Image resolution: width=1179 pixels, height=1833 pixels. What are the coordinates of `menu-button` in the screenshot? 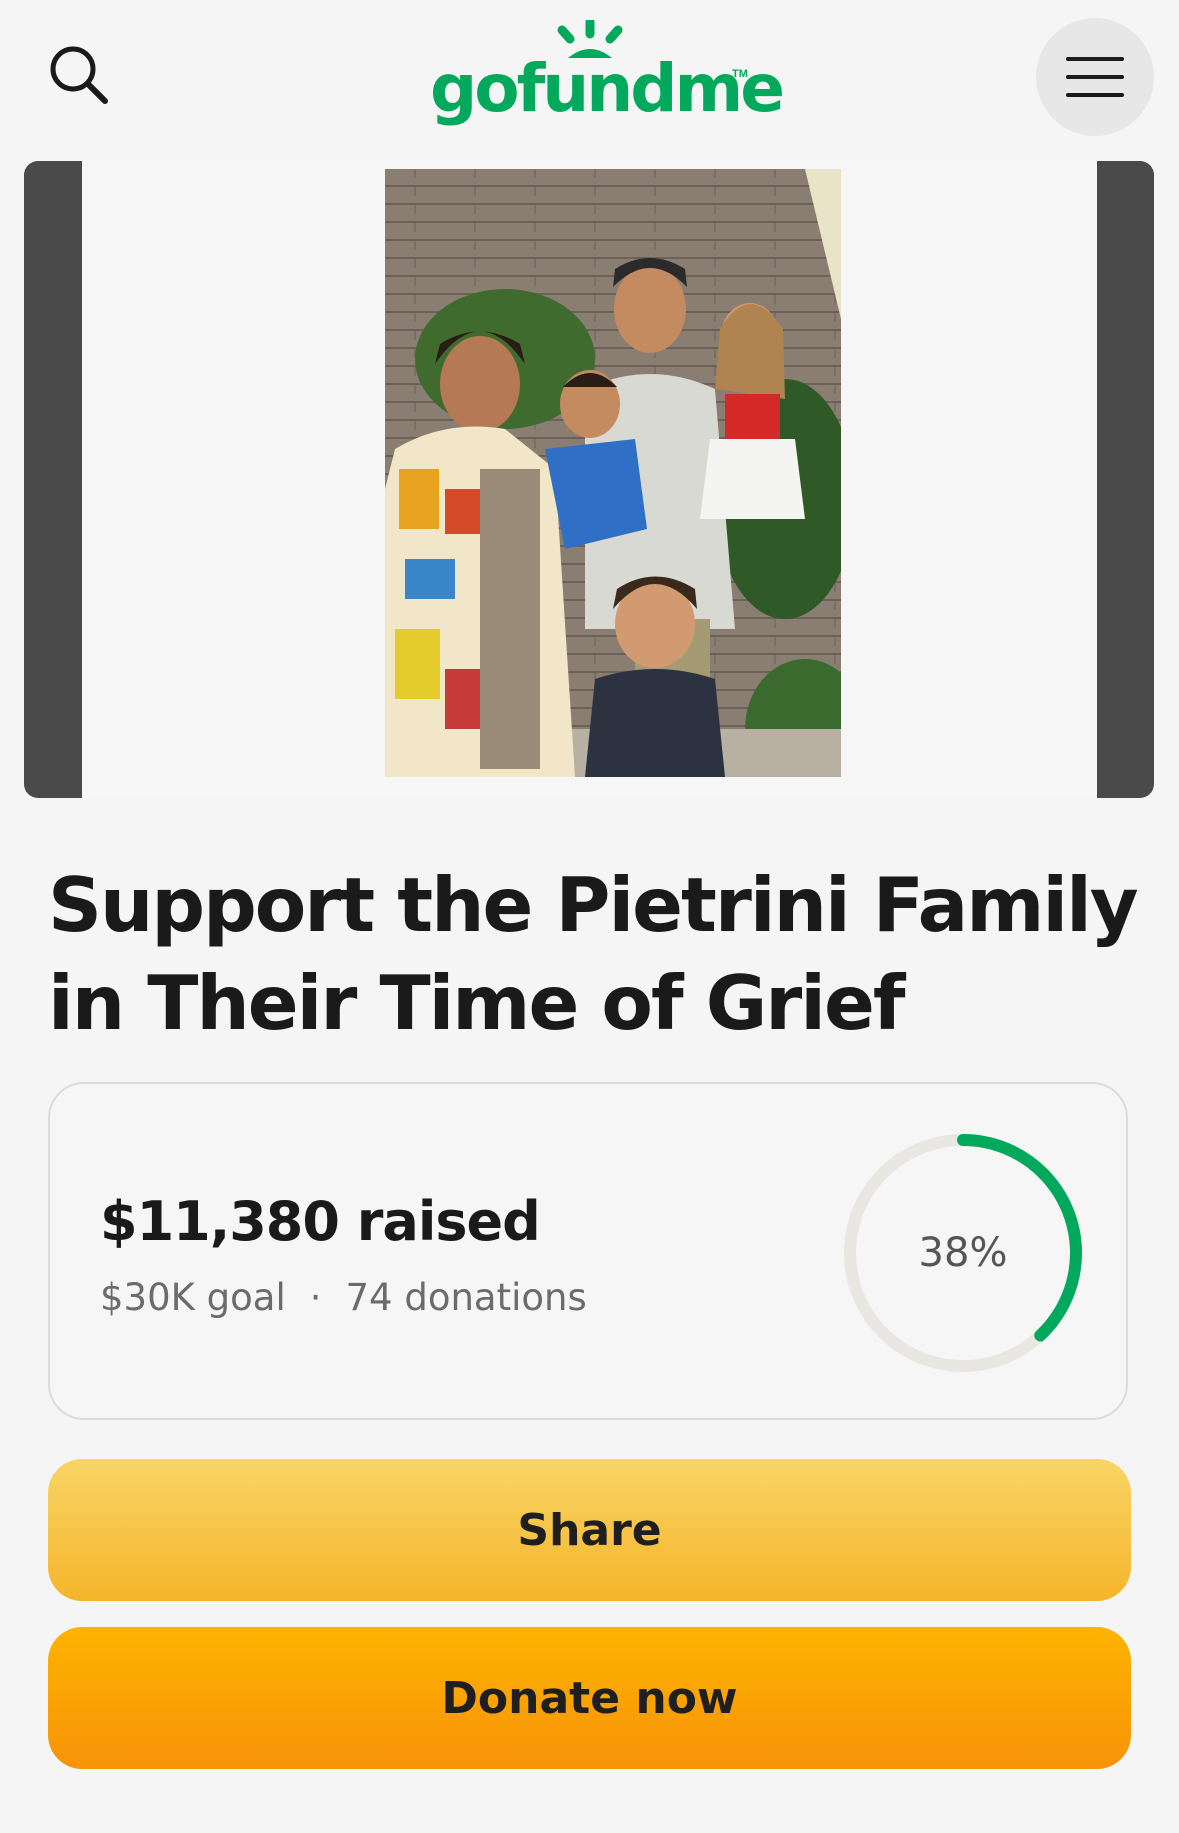 It's located at (1095, 77).